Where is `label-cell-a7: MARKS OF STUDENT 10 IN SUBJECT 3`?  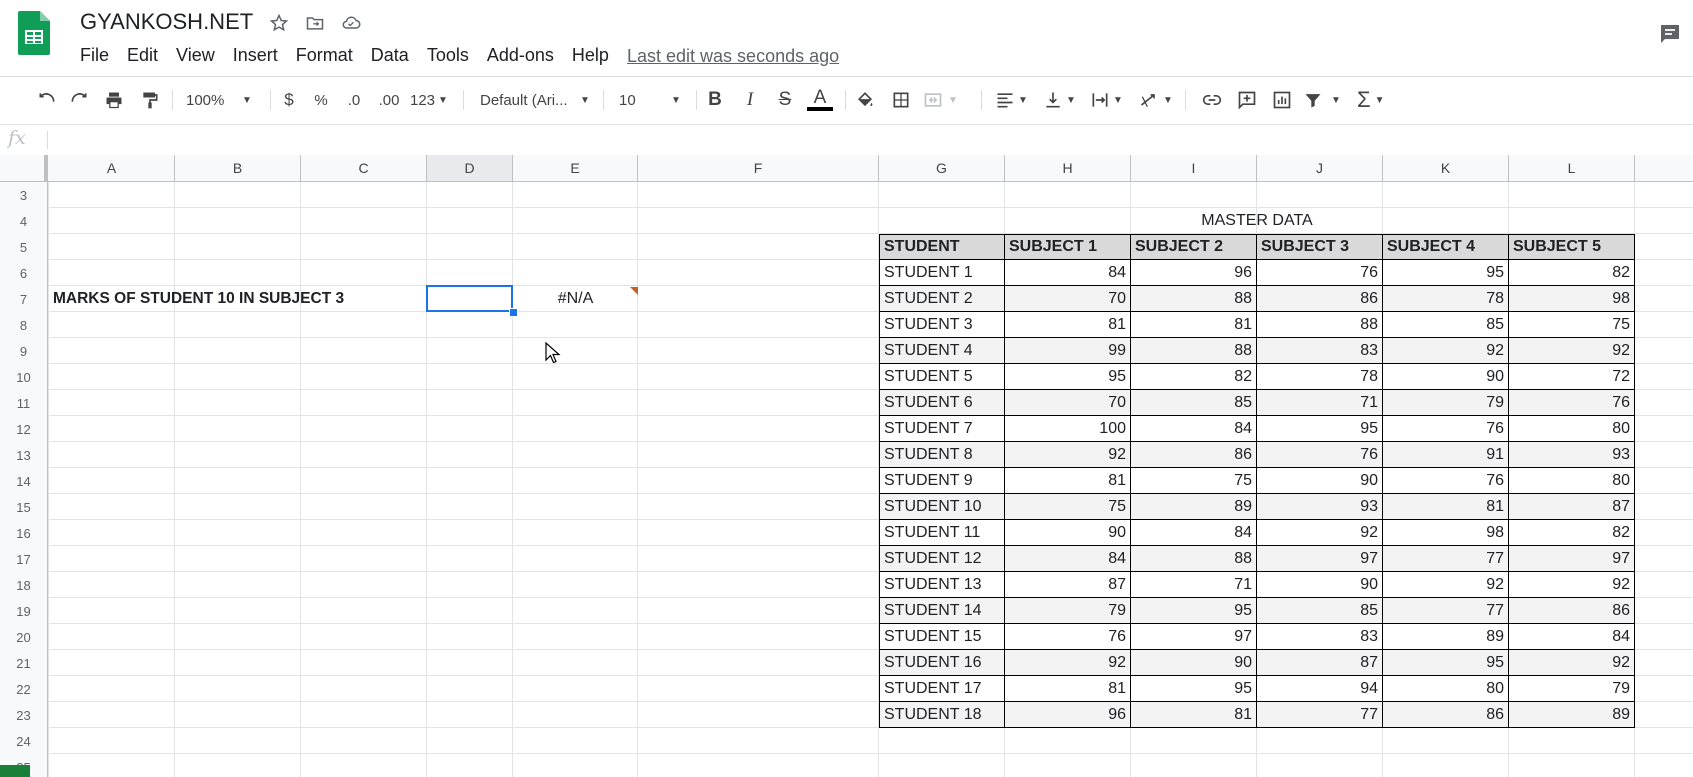 label-cell-a7: MARKS OF STUDENT 10 IN SUBJECT 3 is located at coordinates (219, 299).